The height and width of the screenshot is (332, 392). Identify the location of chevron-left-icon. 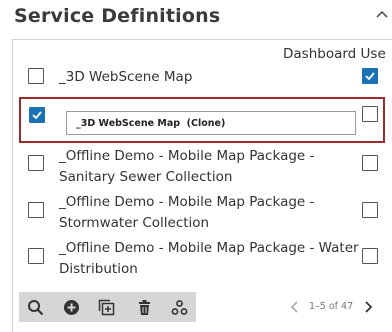
(295, 307).